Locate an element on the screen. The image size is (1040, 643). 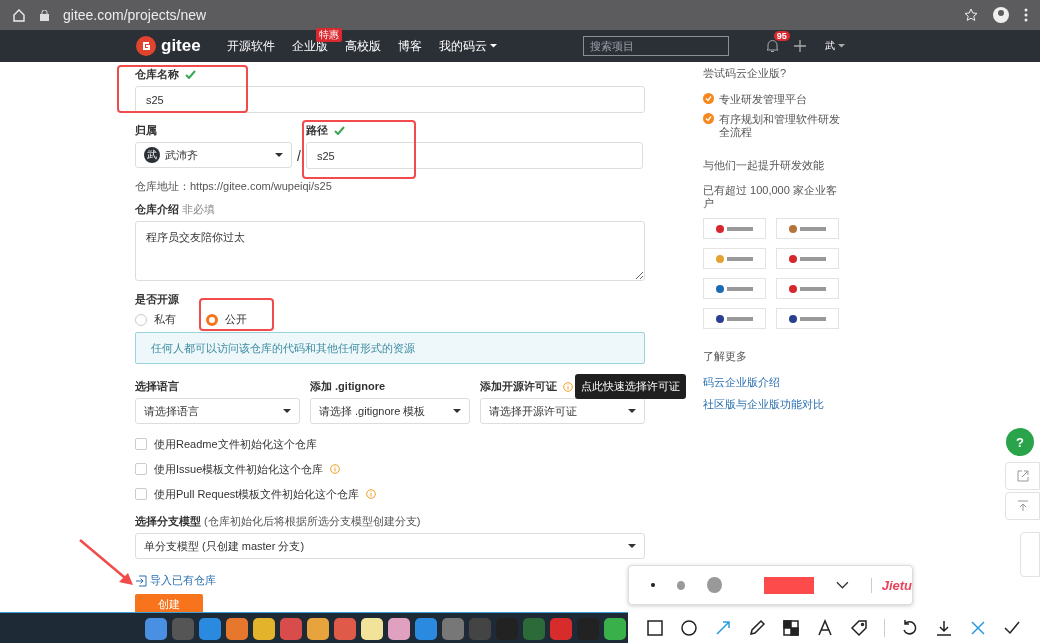
notification-count: 95 is located at coordinates (781, 36).